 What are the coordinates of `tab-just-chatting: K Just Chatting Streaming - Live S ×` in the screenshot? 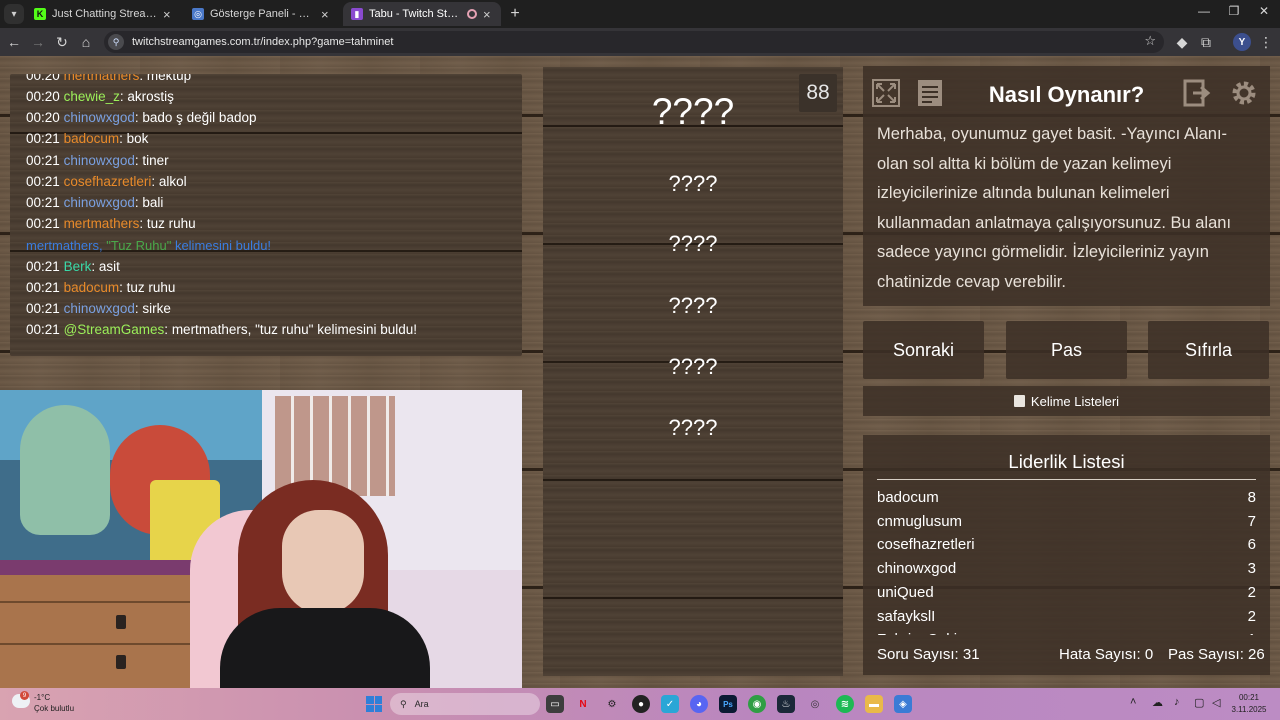 It's located at (103, 14).